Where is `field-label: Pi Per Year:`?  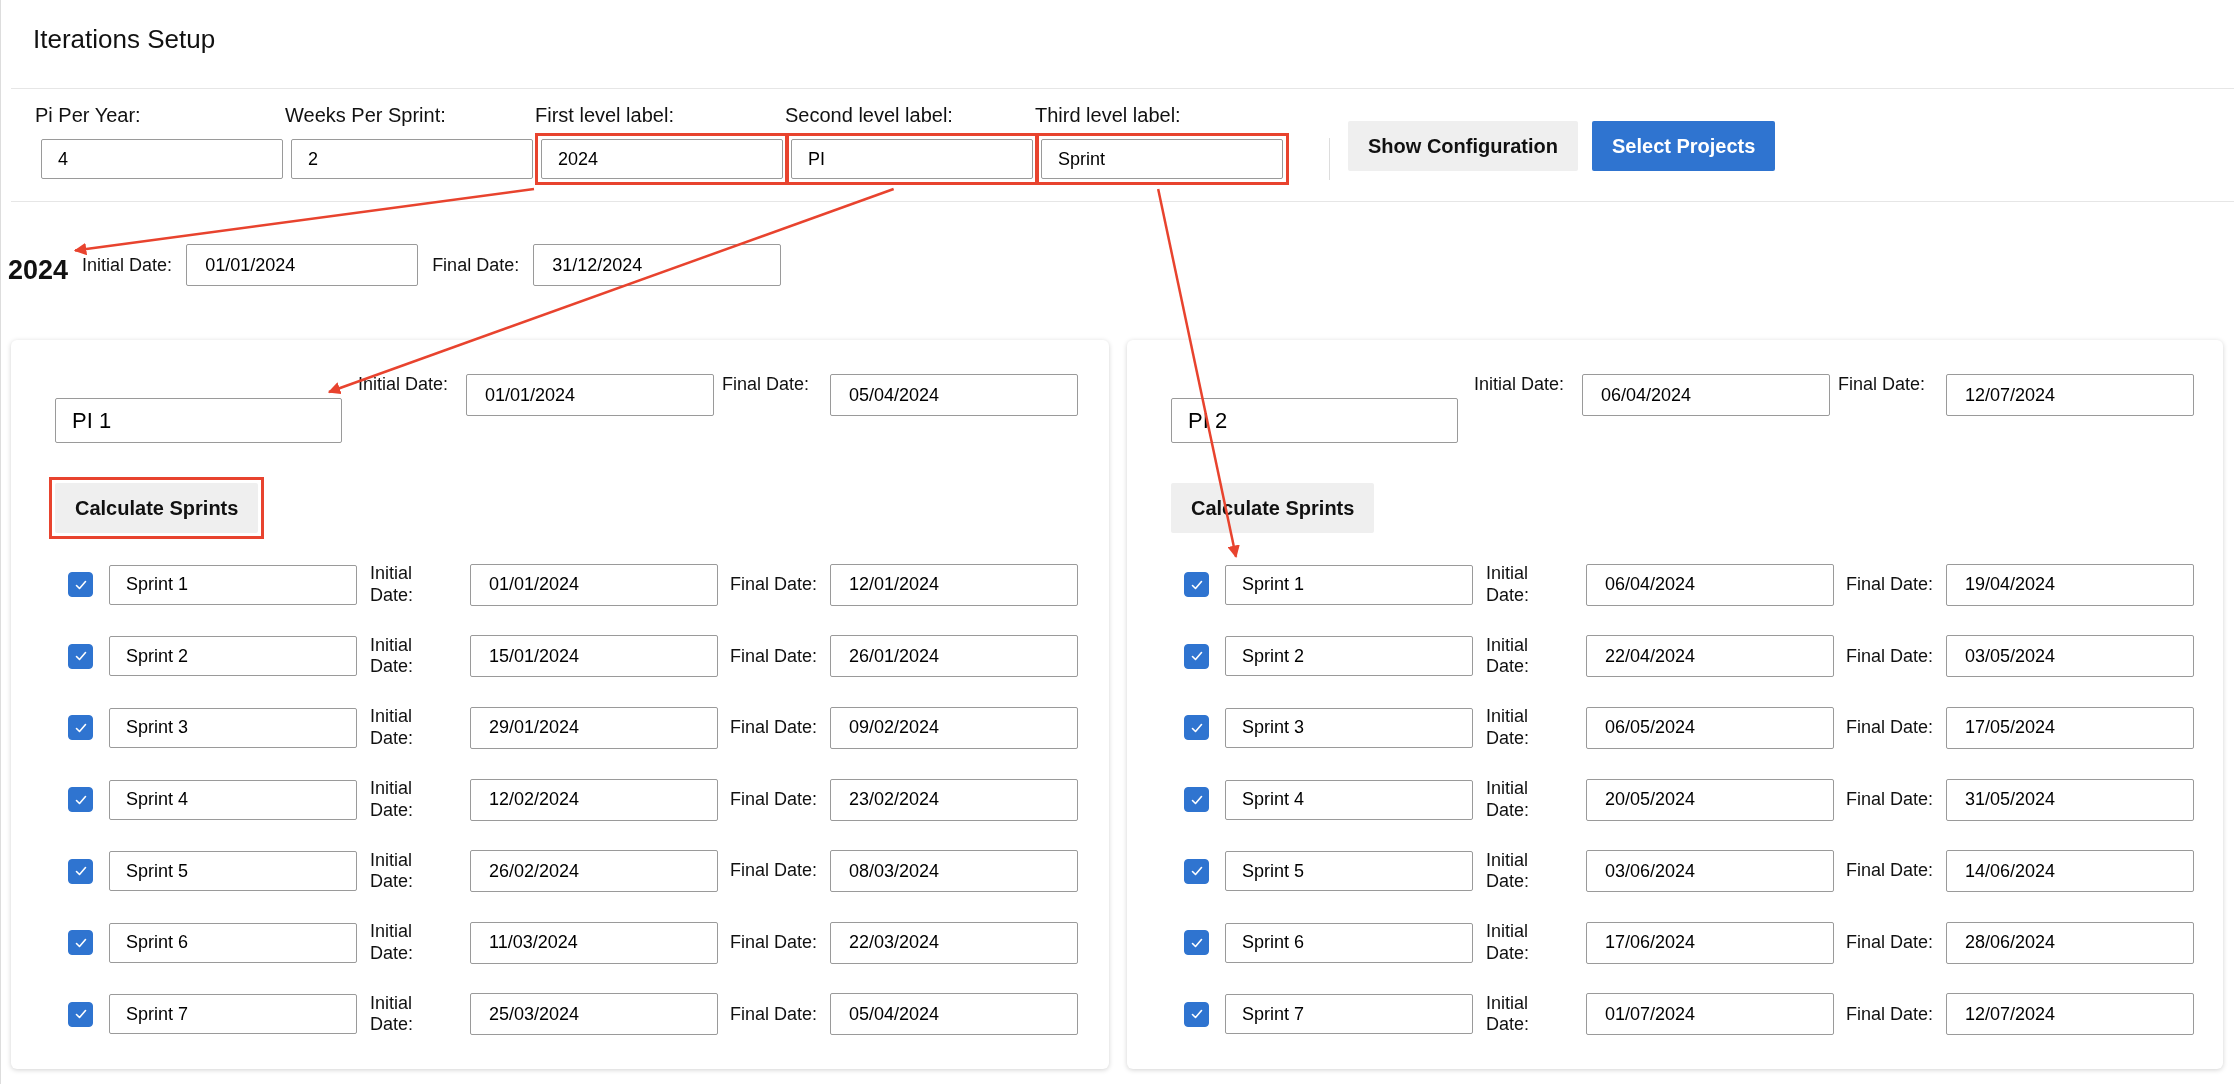 field-label: Pi Per Year: is located at coordinates (88, 115).